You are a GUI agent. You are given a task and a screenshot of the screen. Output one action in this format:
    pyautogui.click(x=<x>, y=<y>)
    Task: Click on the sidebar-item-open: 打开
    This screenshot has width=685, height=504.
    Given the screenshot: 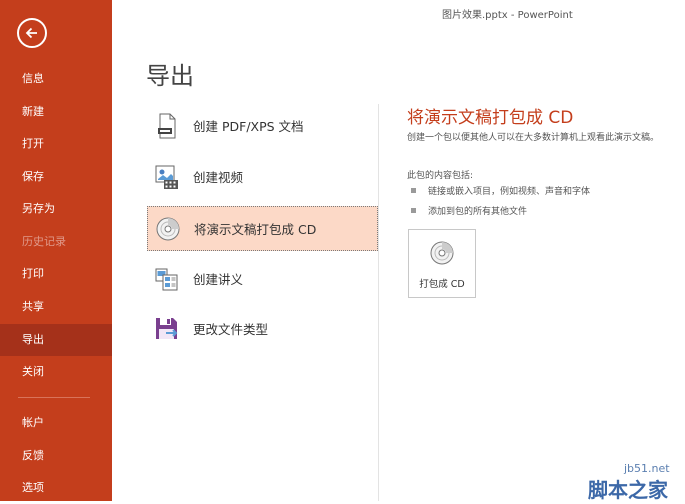 What is the action you would take?
    pyautogui.click(x=56, y=144)
    